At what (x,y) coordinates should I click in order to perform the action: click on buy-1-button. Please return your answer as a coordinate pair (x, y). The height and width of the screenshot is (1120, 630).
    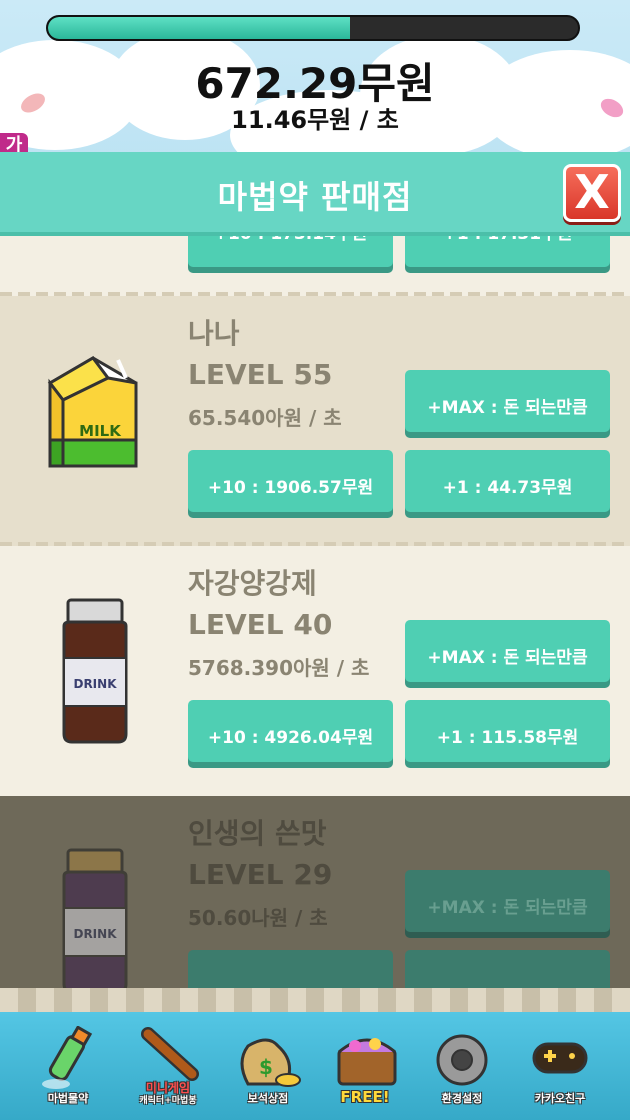
    Looking at the image, I should click on (507, 969).